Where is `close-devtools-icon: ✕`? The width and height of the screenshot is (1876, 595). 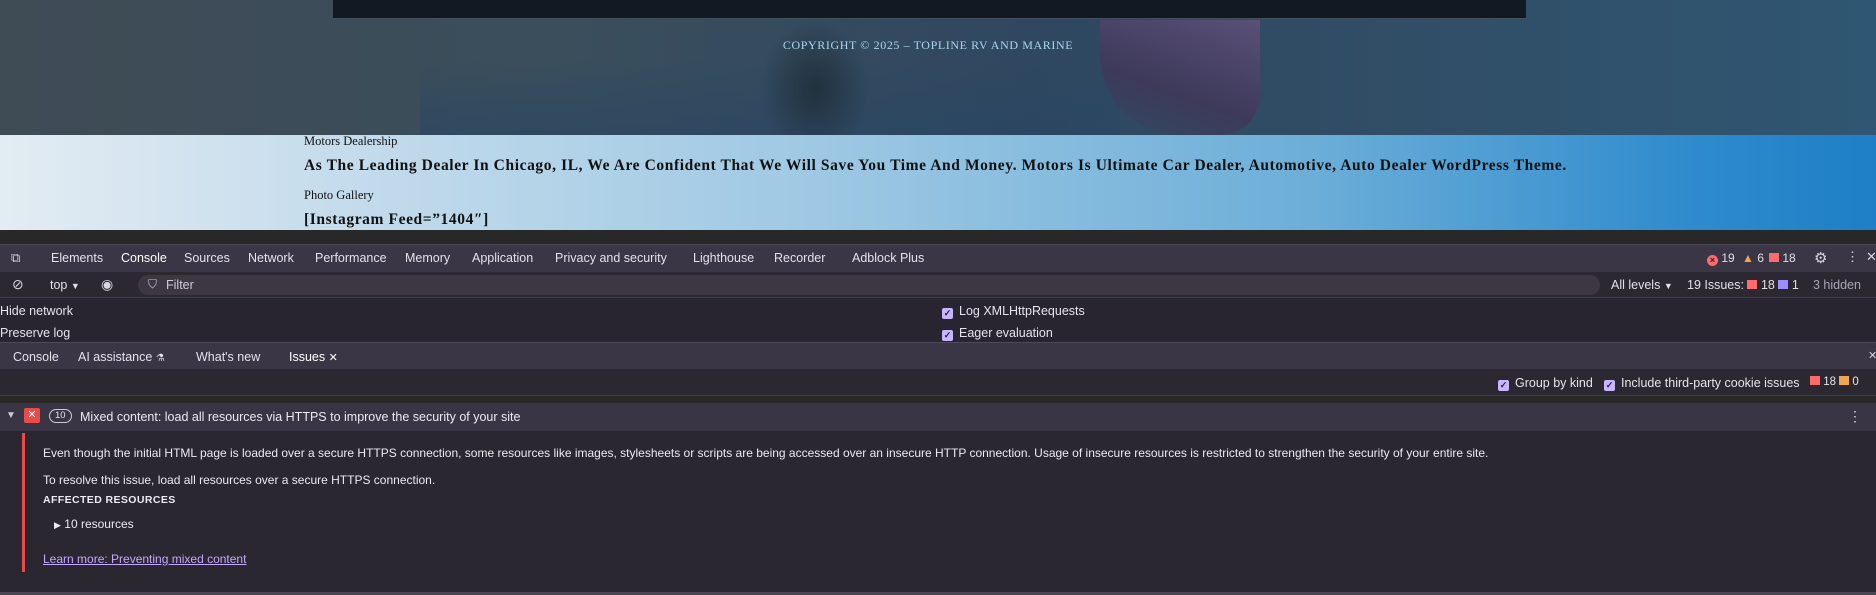 close-devtools-icon: ✕ is located at coordinates (1871, 257).